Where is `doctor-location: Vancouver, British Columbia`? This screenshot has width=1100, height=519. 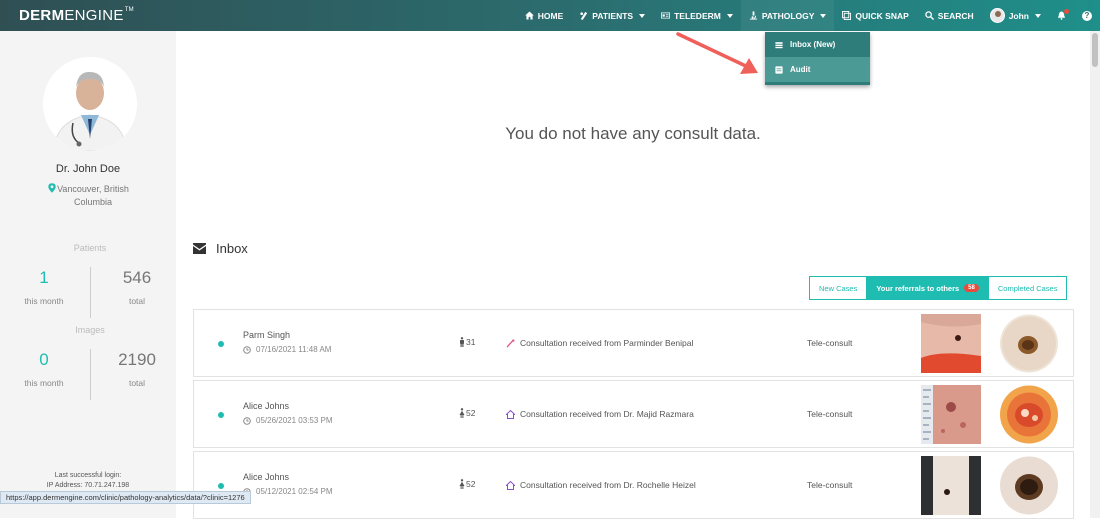 doctor-location: Vancouver, British Columbia is located at coordinates (93, 195).